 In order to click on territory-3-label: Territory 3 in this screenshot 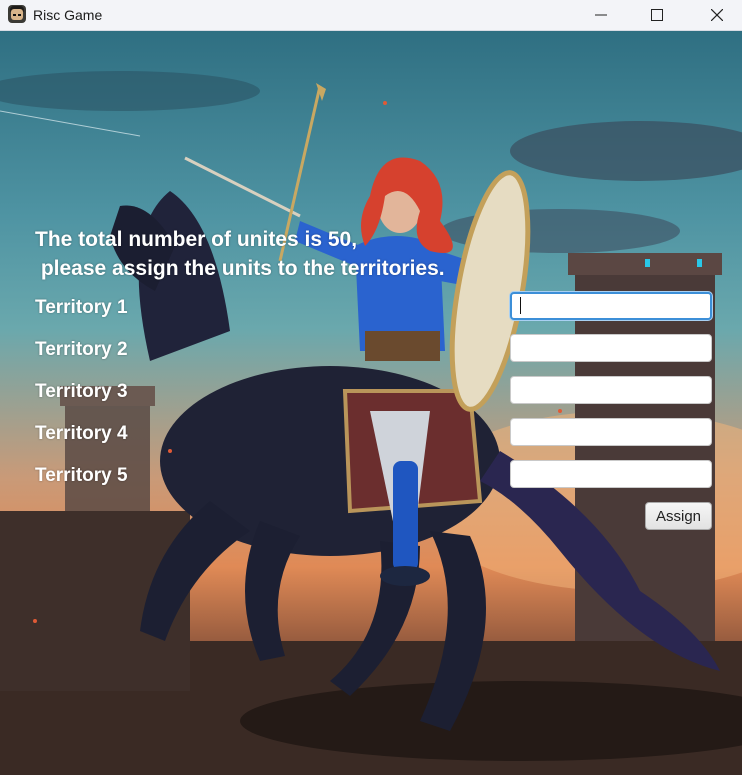, I will do `click(81, 391)`.